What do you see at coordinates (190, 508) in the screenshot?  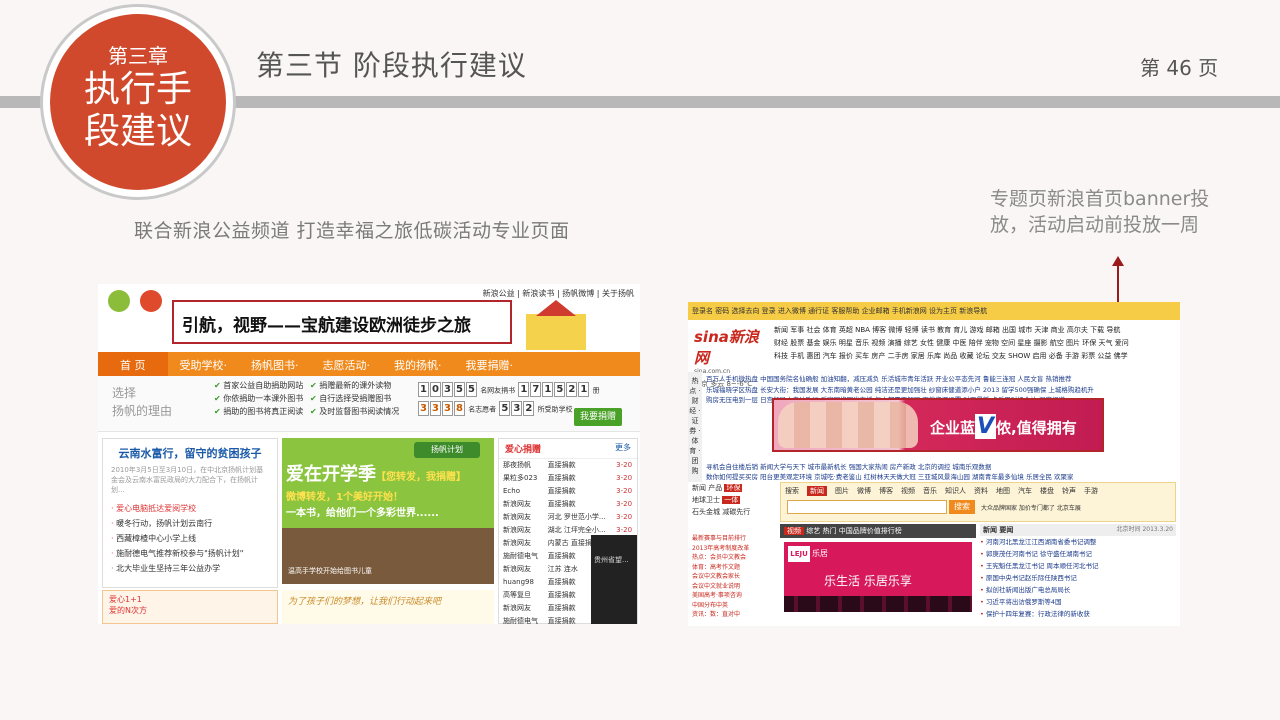 I see `news-item: 爱心电脑抵达爱阅学校` at bounding box center [190, 508].